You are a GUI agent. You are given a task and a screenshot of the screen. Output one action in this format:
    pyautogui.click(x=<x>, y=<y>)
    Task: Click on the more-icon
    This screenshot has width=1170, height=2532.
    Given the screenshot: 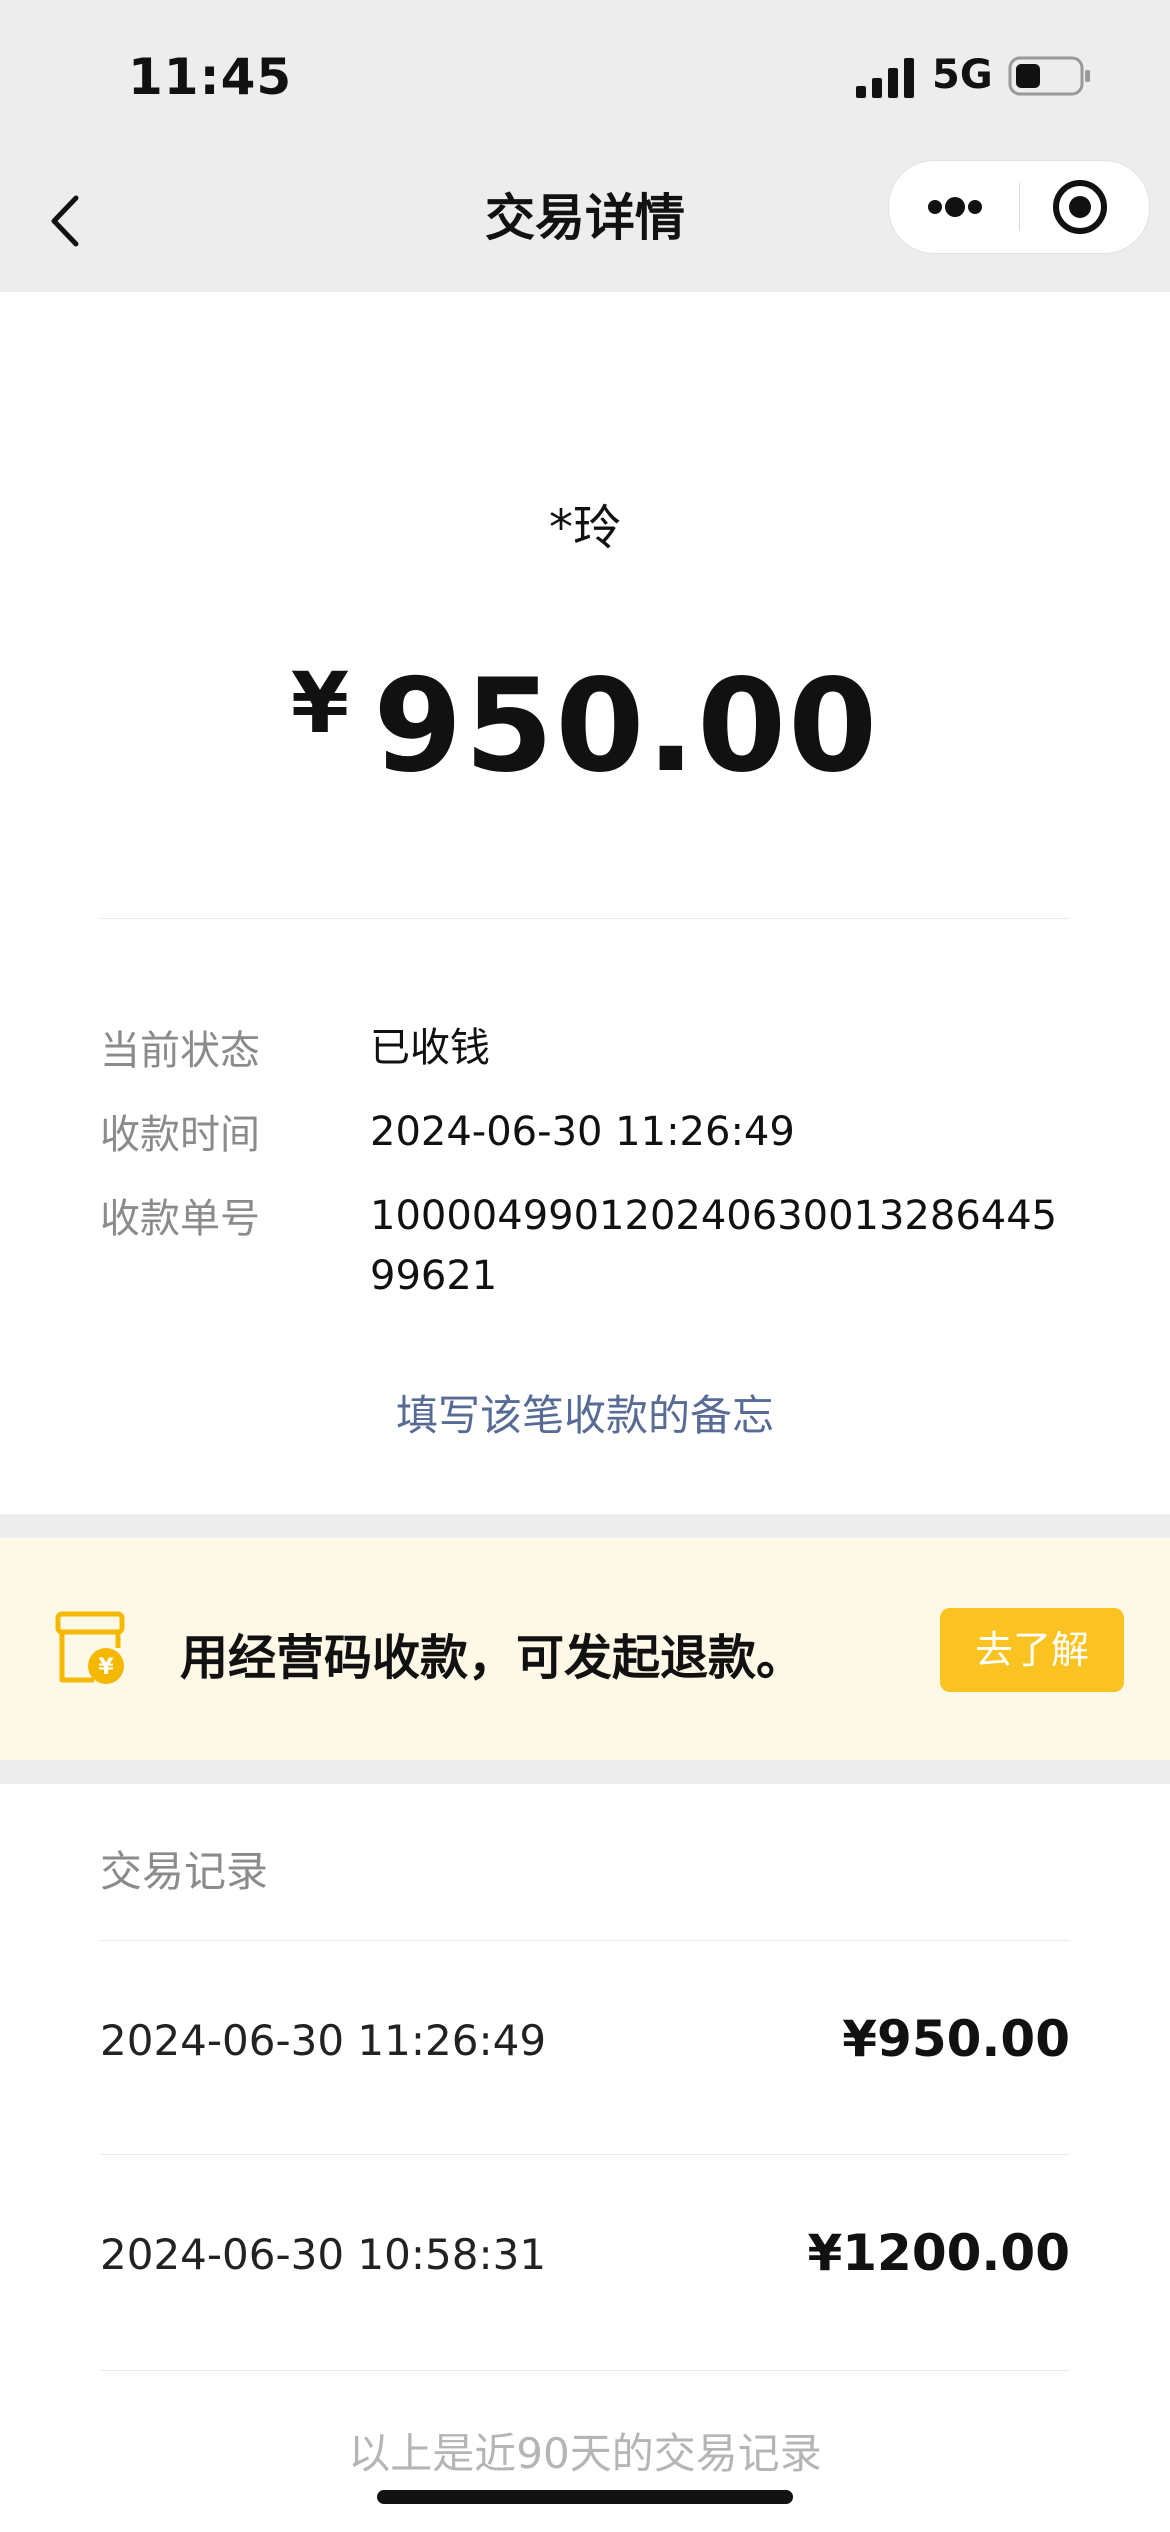 What is the action you would take?
    pyautogui.click(x=954, y=207)
    